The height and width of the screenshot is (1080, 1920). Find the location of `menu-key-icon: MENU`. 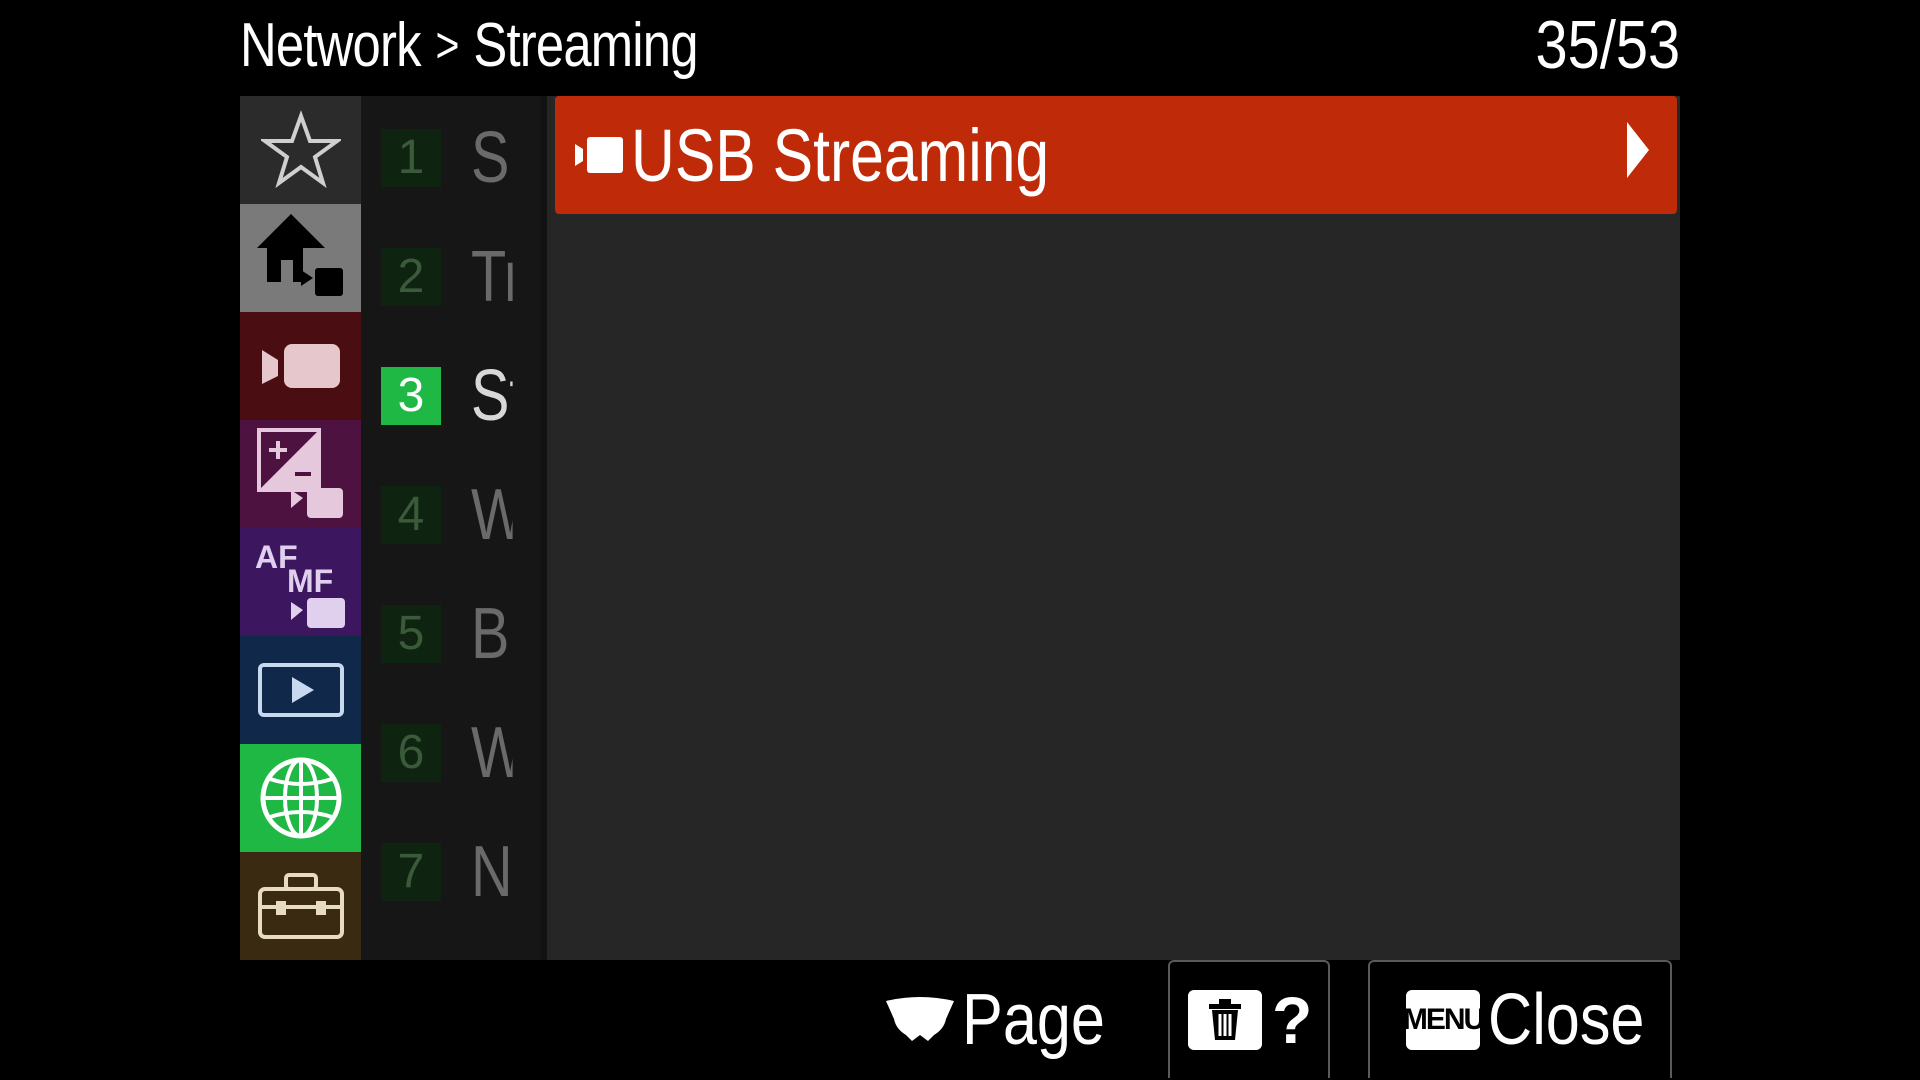

menu-key-icon: MENU is located at coordinates (1444, 1020).